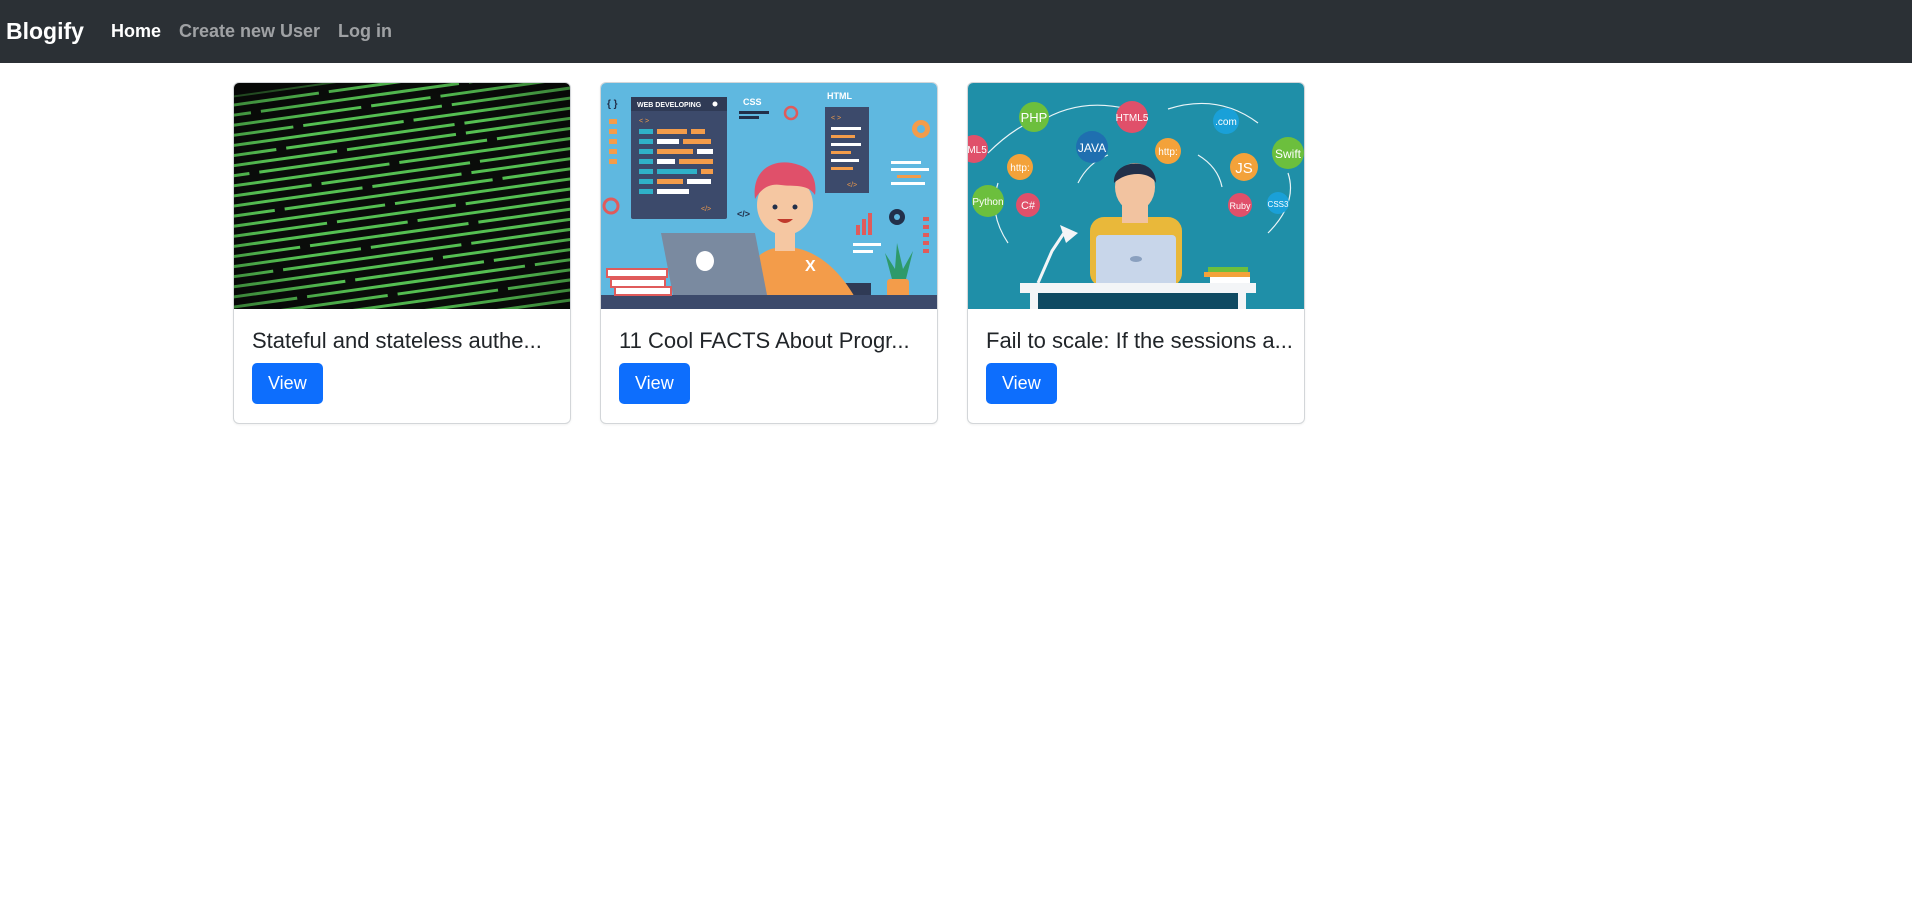  Describe the element at coordinates (1092, 148) in the screenshot. I see `java-badge: JAVA` at that location.